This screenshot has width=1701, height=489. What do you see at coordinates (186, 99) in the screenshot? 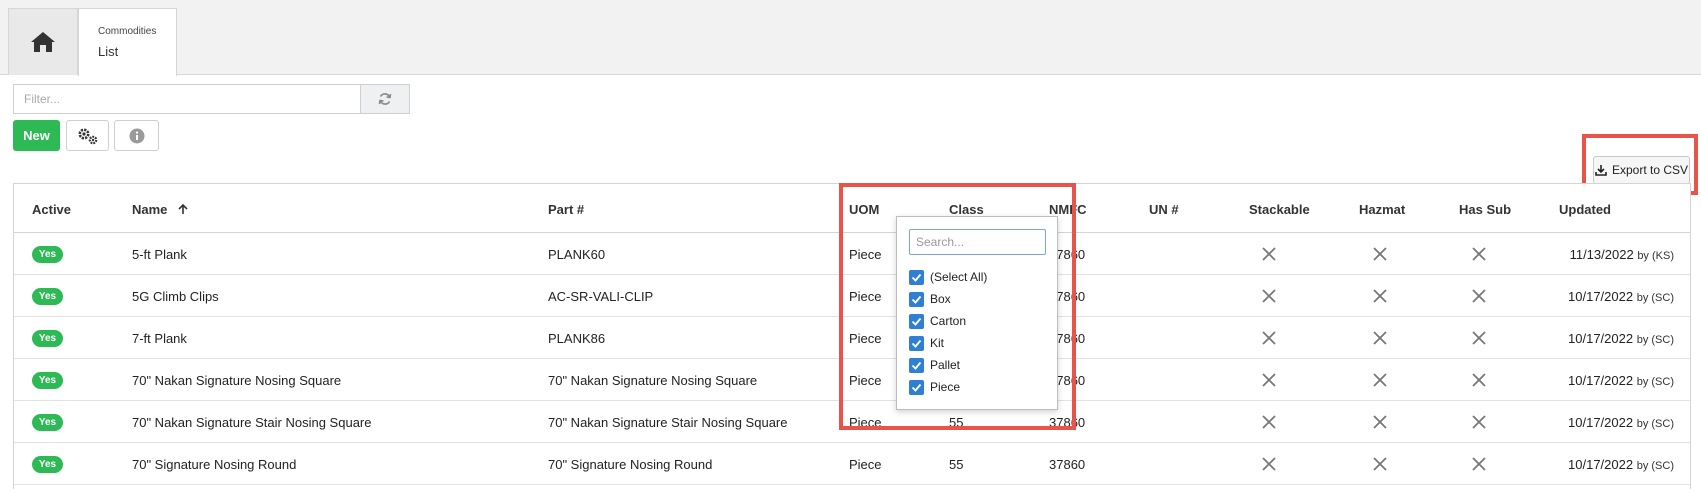
I see `filter-input` at bounding box center [186, 99].